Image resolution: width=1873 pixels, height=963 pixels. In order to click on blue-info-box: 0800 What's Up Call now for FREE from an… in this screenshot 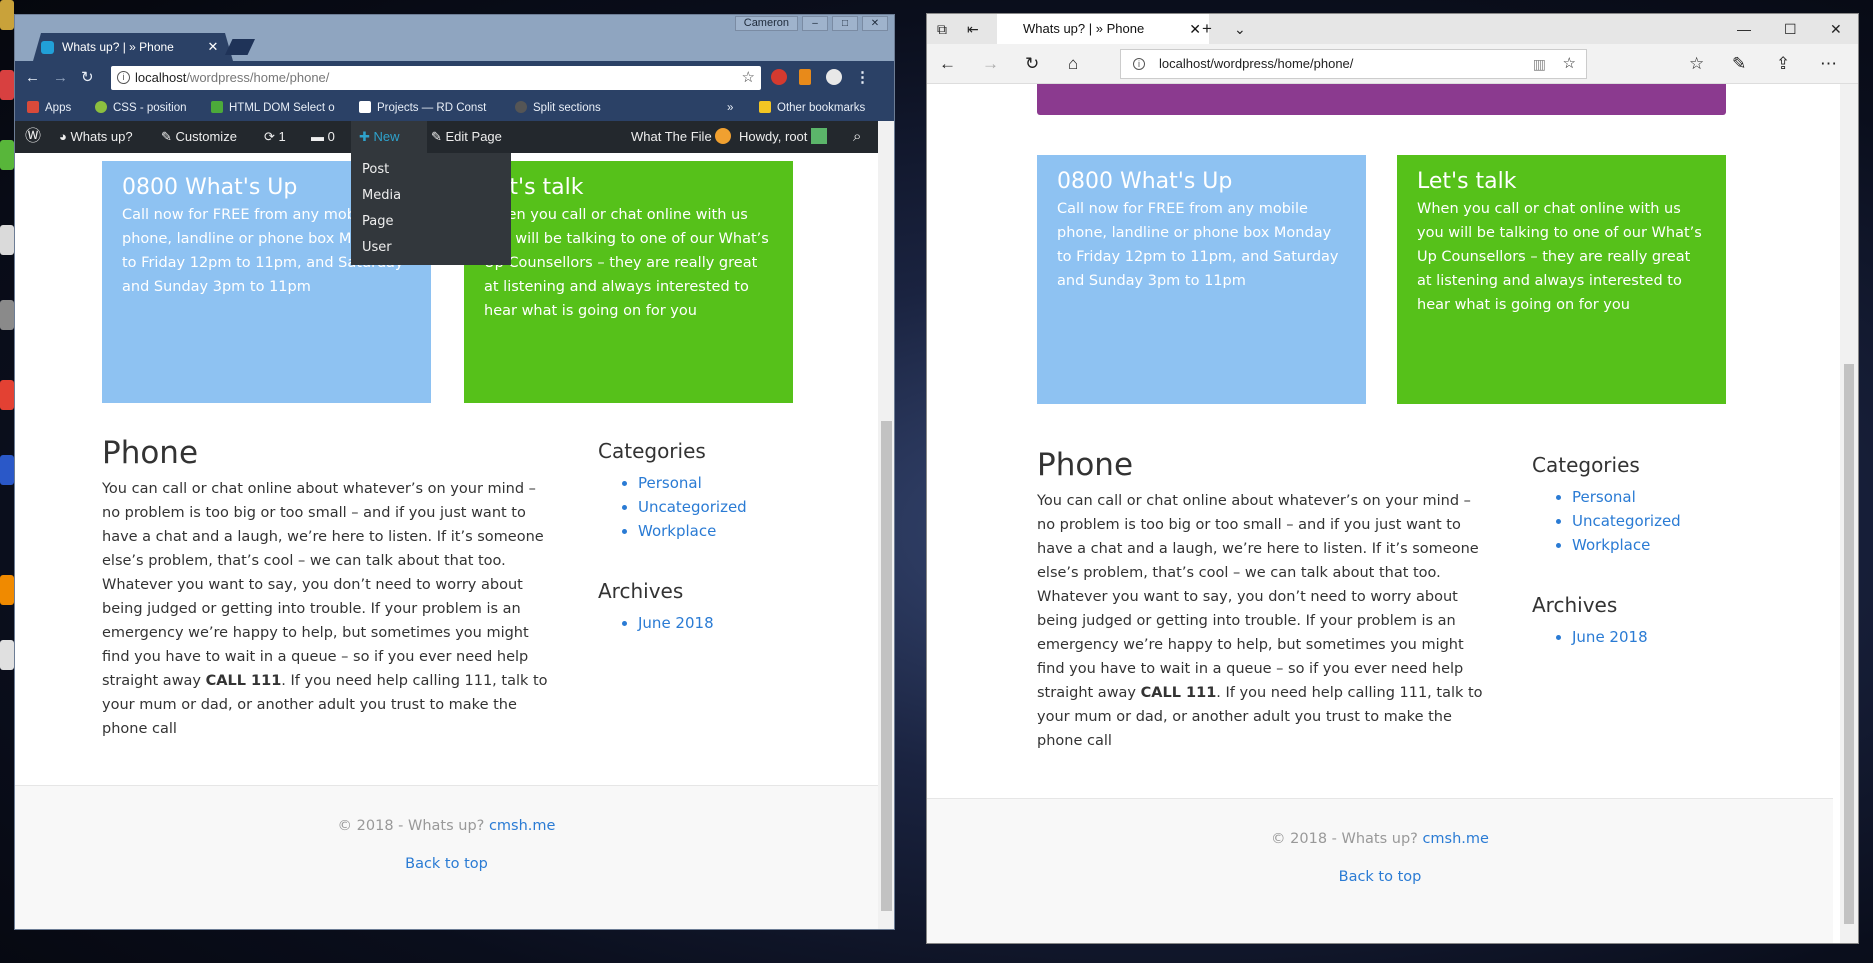, I will do `click(1201, 279)`.